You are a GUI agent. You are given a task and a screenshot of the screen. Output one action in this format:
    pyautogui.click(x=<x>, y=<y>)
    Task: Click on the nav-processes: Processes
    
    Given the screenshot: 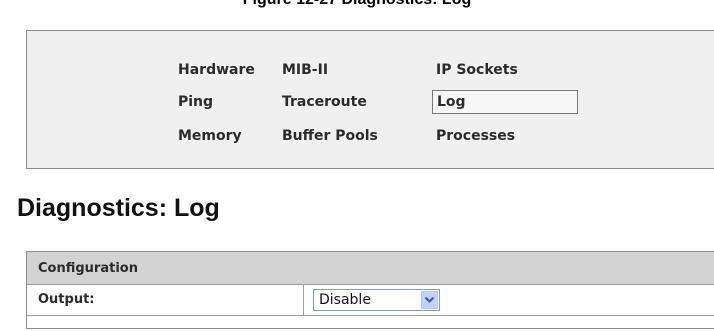 What is the action you would take?
    pyautogui.click(x=474, y=136)
    